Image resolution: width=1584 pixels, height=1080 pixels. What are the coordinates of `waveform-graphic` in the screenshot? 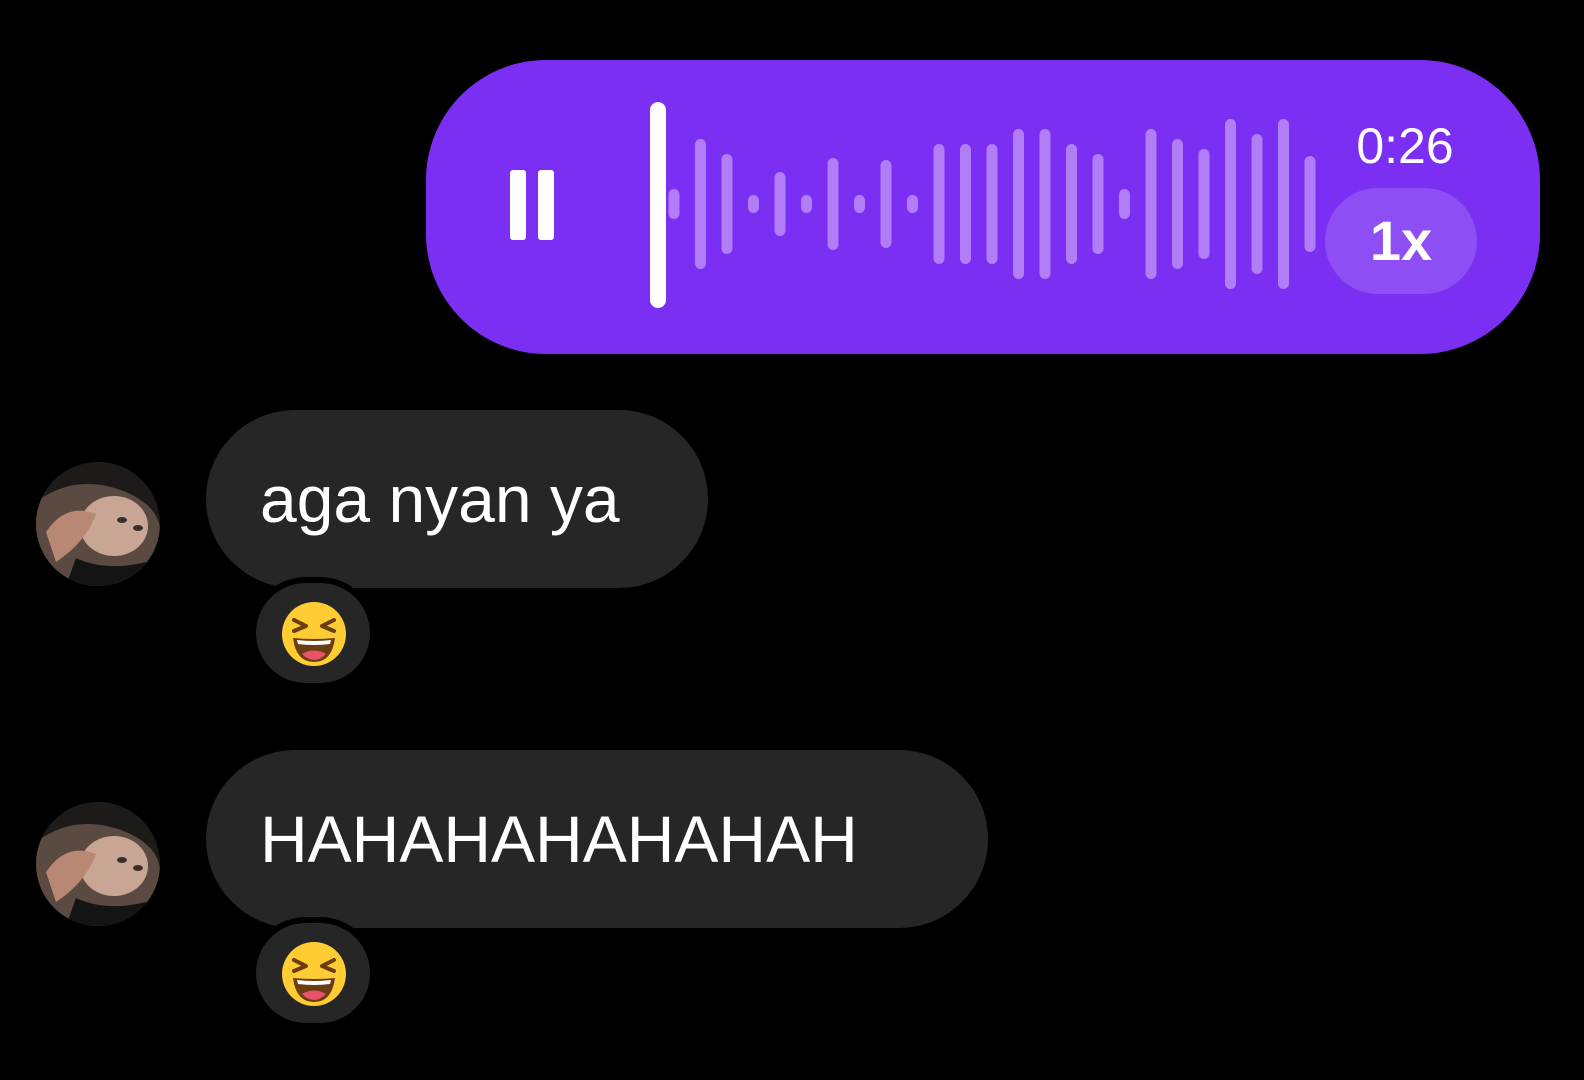 It's located at (983, 205).